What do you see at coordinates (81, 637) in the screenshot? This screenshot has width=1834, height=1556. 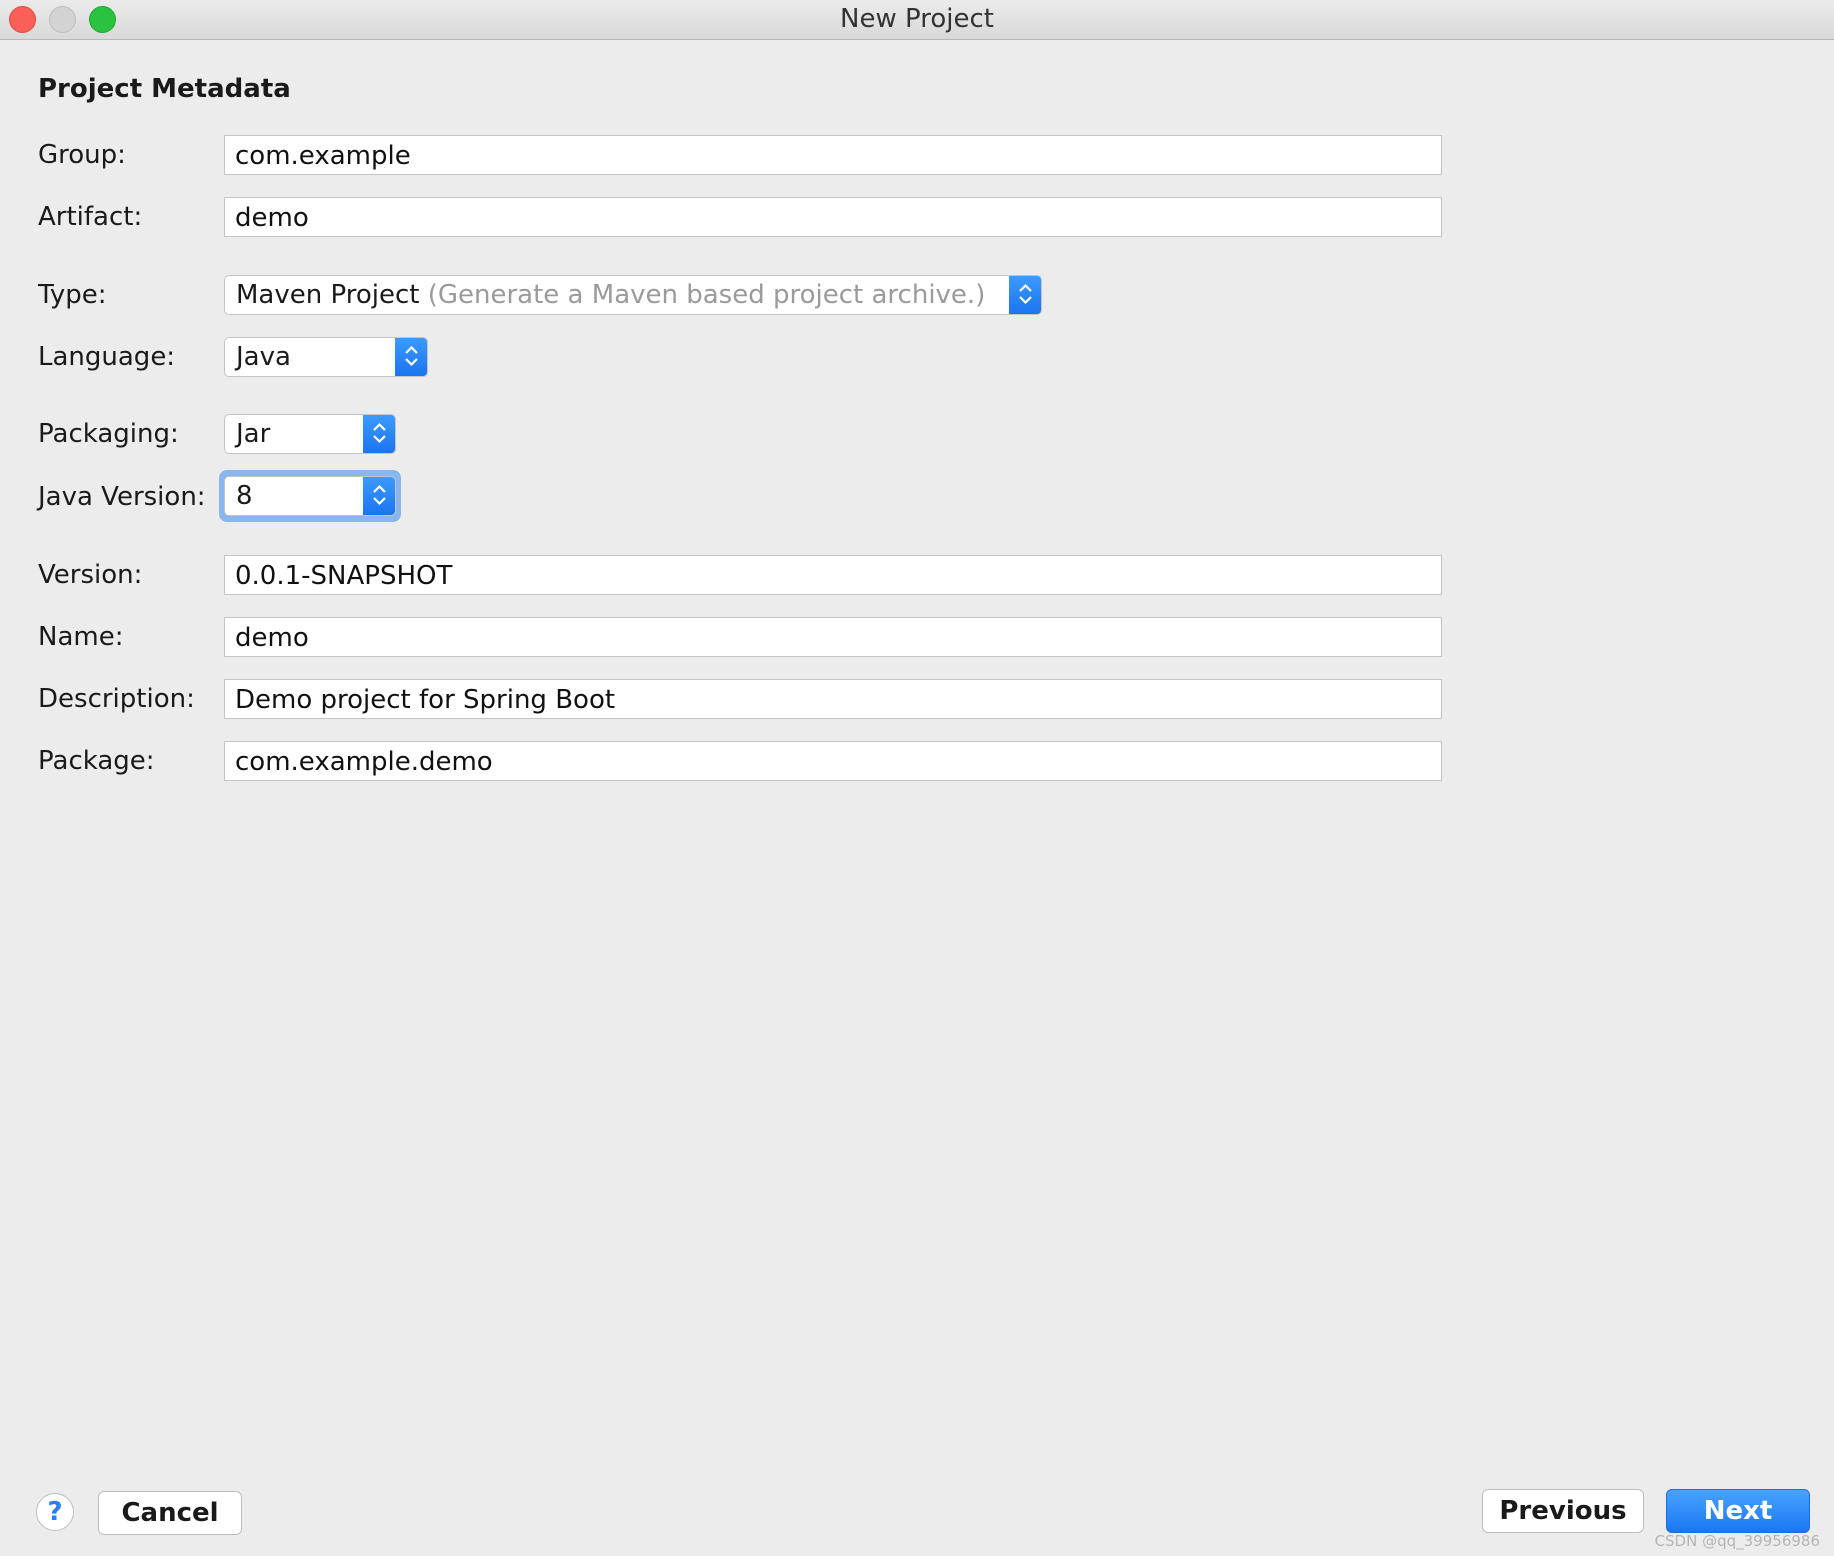 I see `name-label: Name:` at bounding box center [81, 637].